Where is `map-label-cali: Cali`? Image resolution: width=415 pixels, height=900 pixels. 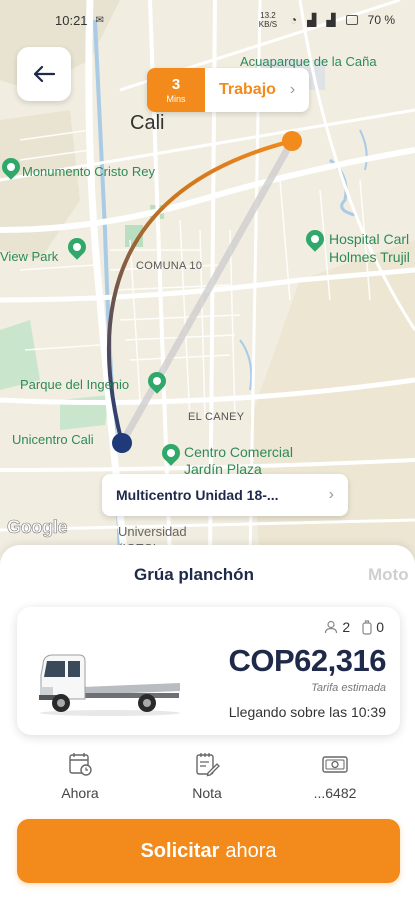 map-label-cali: Cali is located at coordinates (147, 123).